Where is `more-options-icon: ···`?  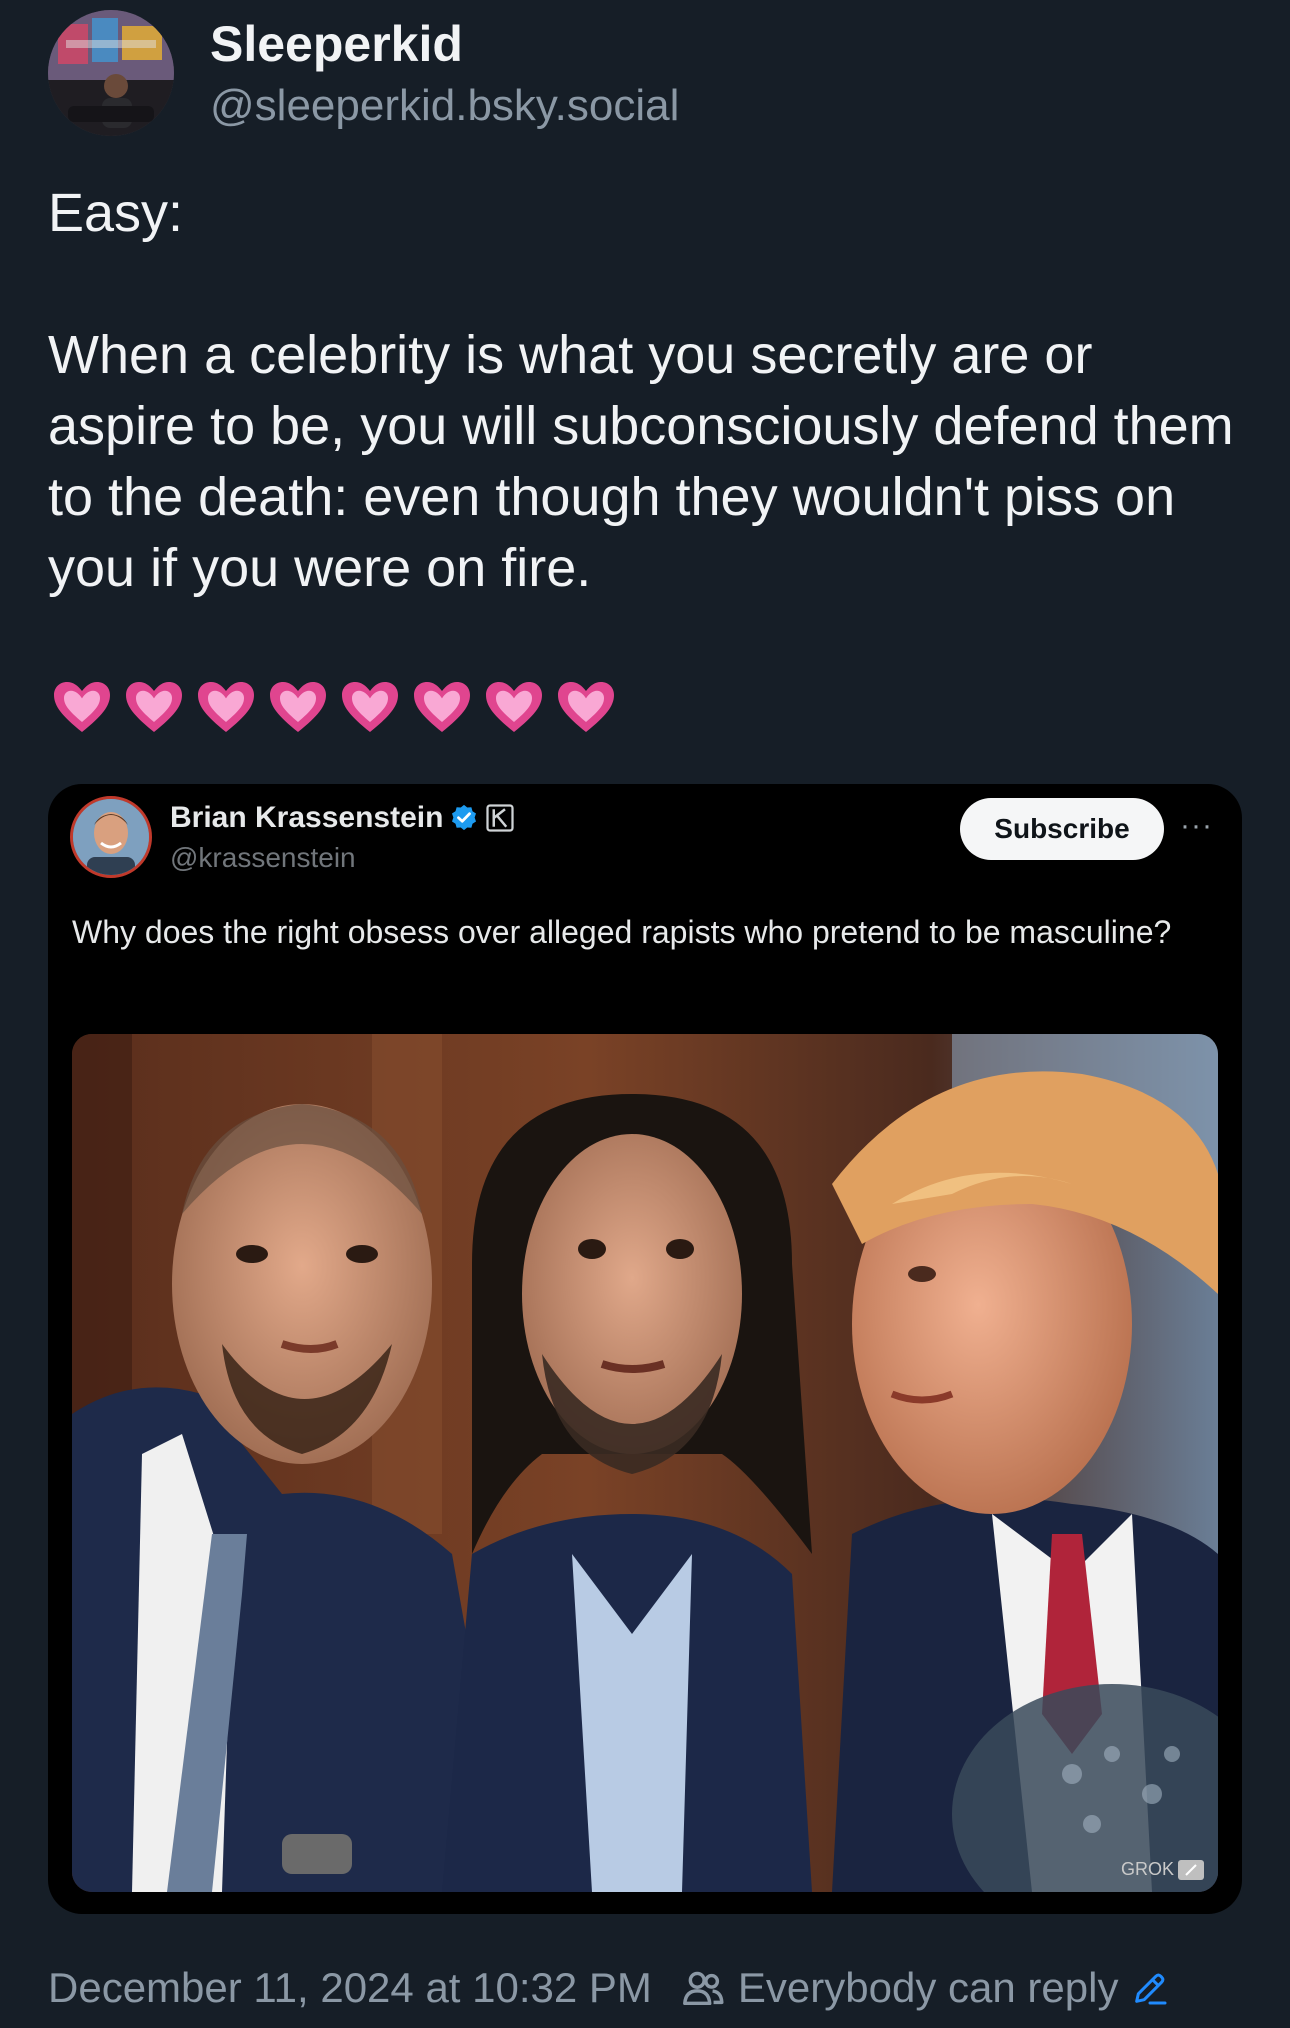 more-options-icon: ··· is located at coordinates (1196, 825).